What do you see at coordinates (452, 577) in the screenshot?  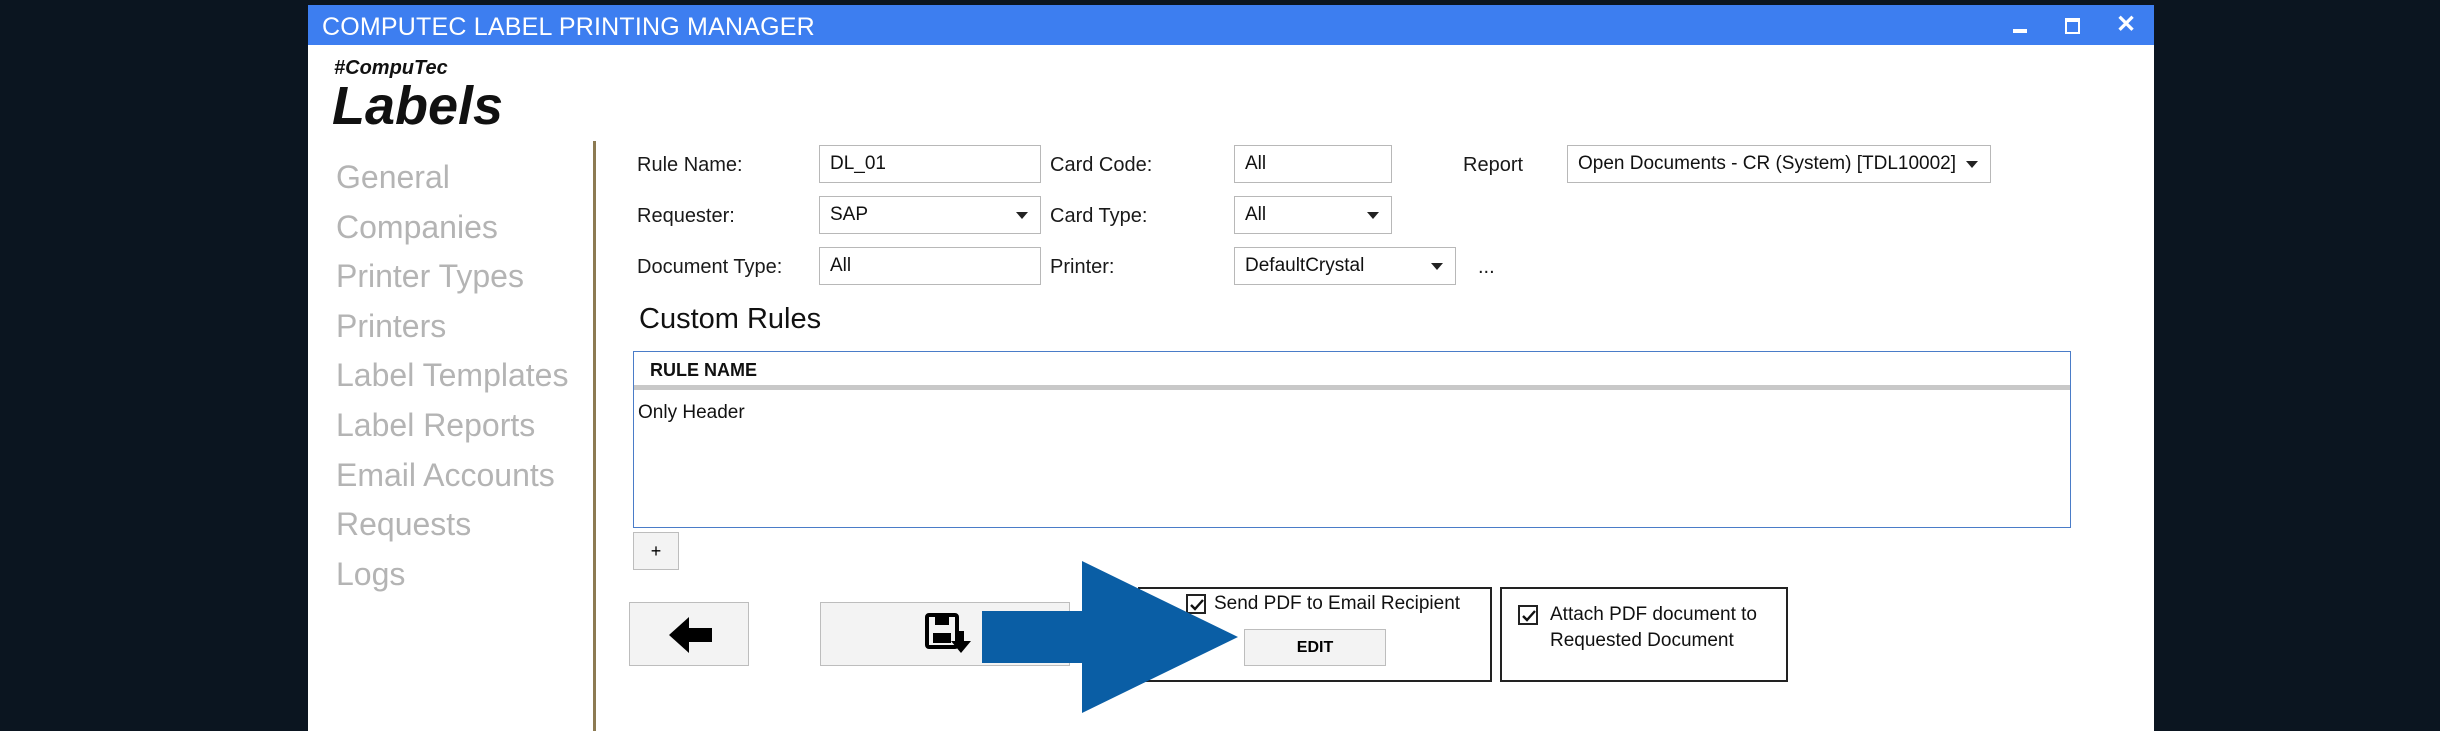 I see `sidebar-item-logs: Logs` at bounding box center [452, 577].